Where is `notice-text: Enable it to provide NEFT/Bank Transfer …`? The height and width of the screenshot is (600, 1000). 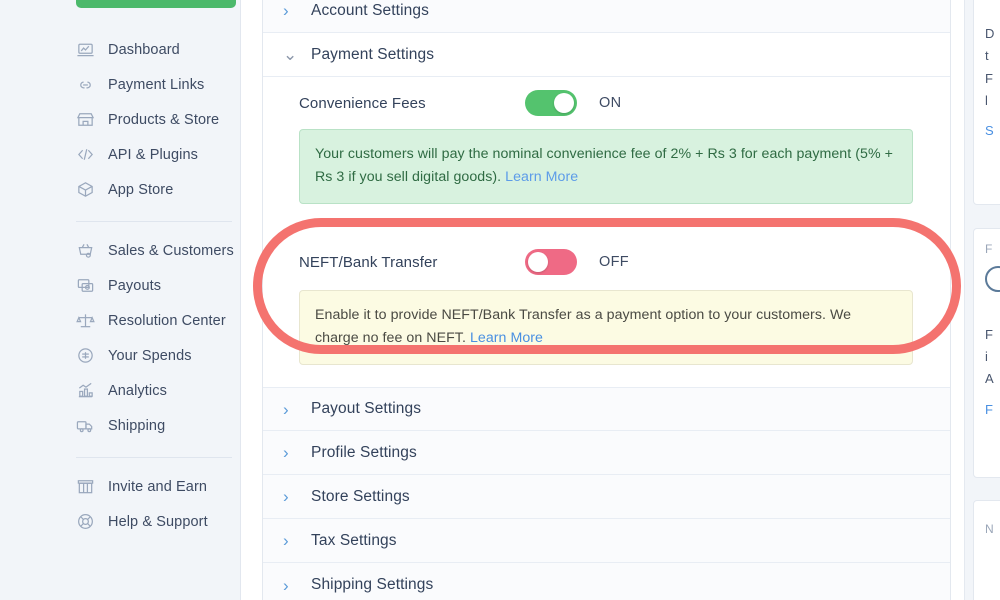 notice-text: Enable it to provide NEFT/Bank Transfer … is located at coordinates (583, 326).